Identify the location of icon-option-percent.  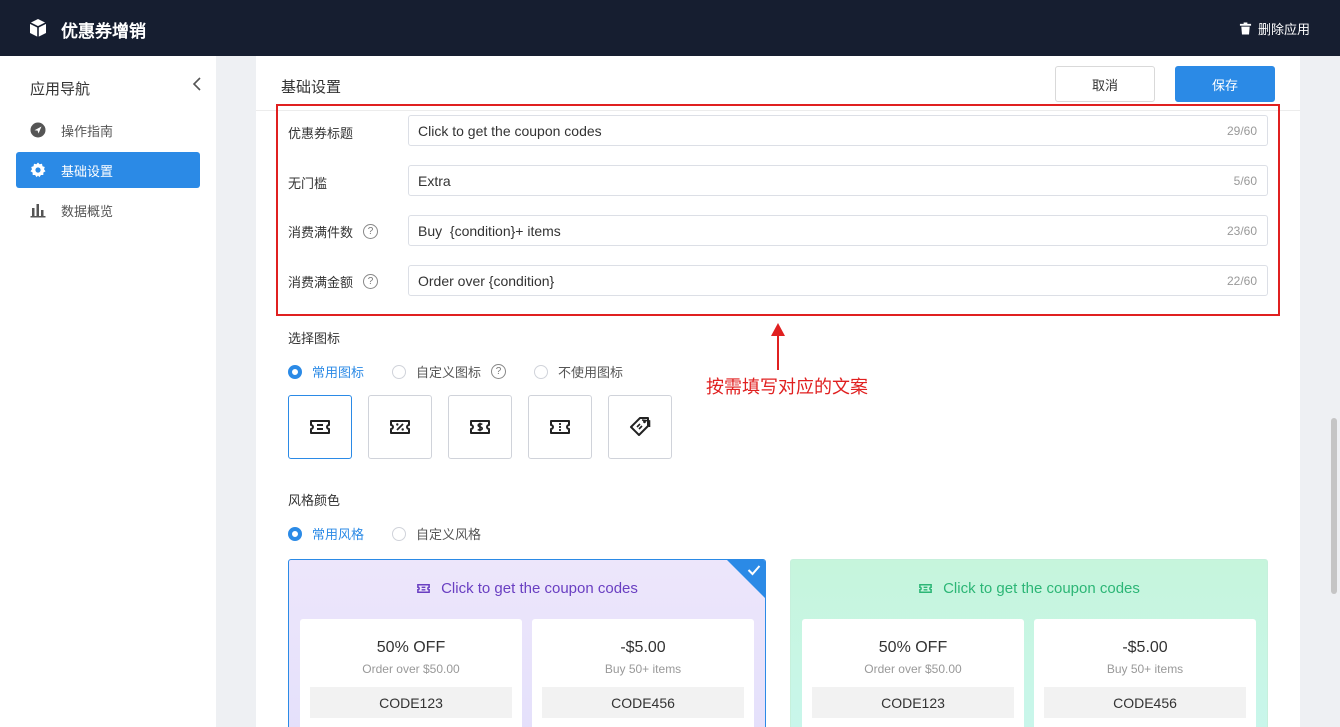
(400, 427).